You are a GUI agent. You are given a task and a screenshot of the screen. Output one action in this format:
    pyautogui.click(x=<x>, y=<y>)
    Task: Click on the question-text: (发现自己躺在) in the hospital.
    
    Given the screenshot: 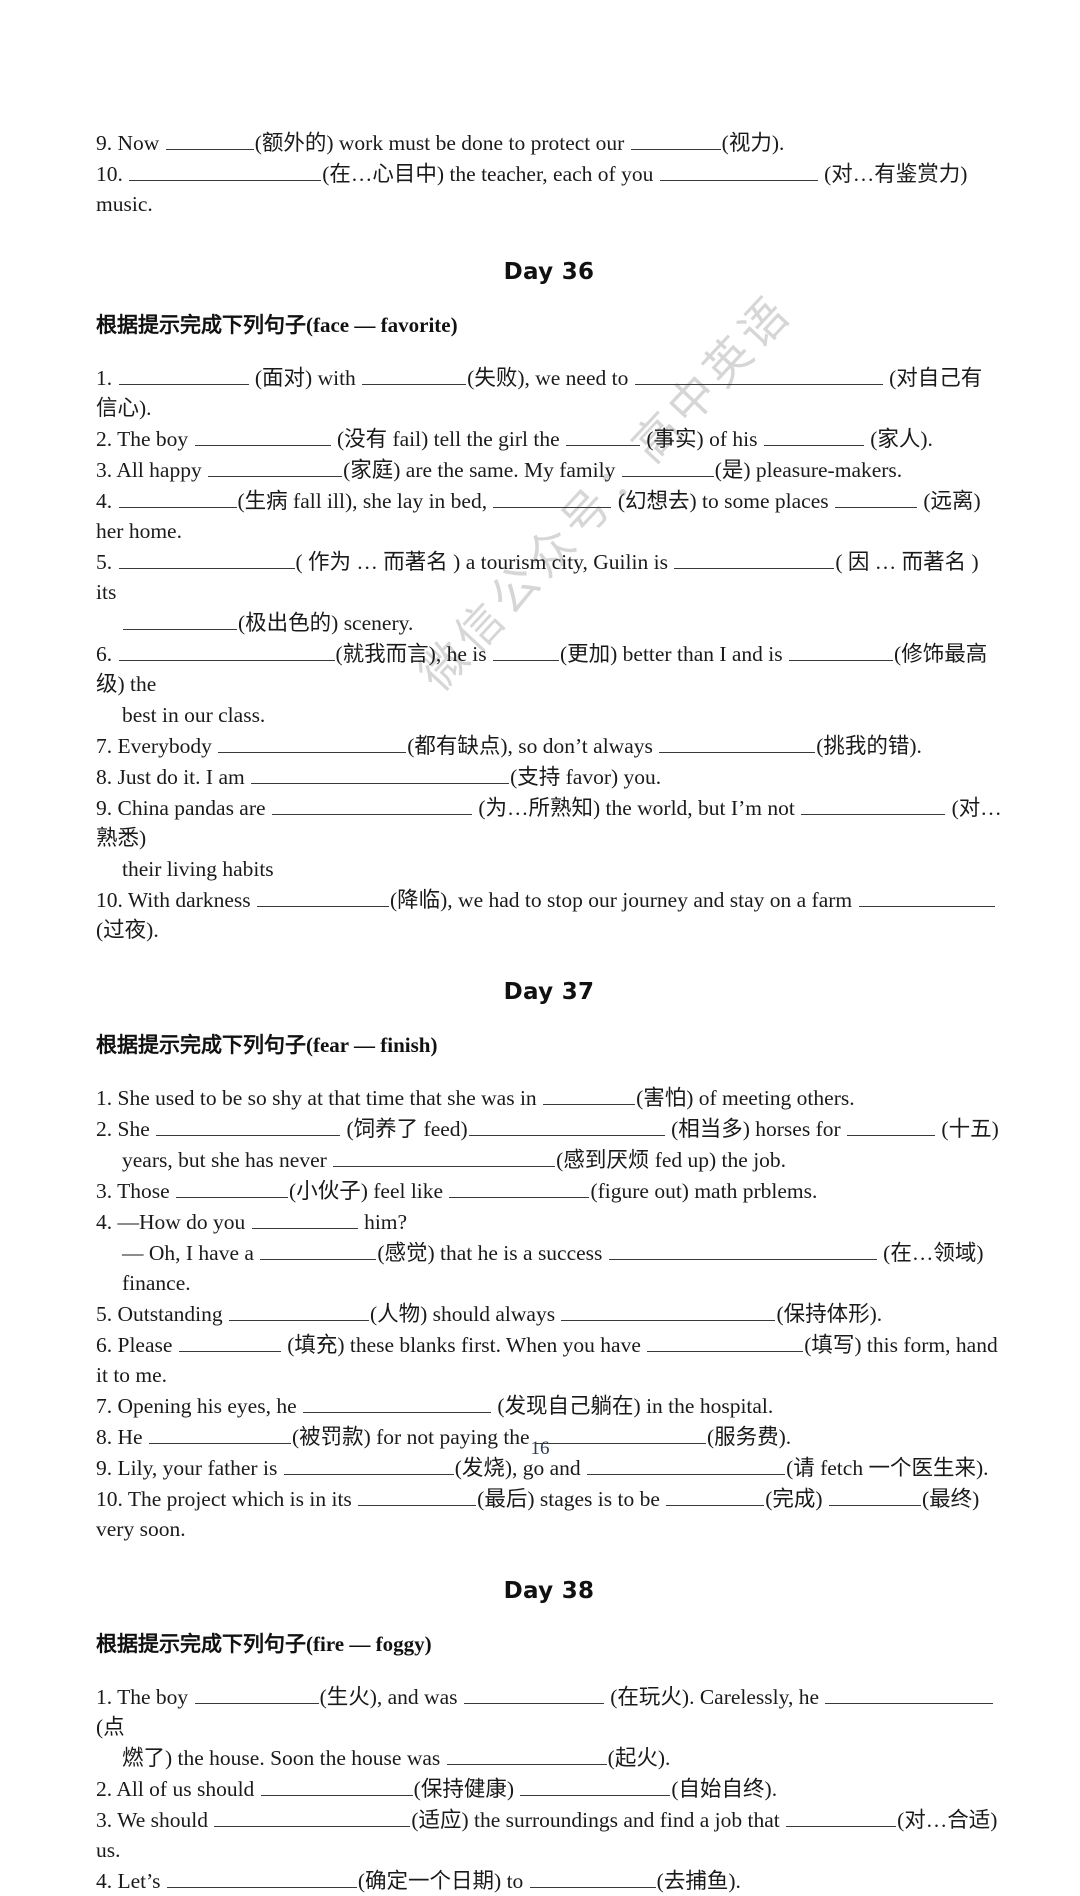 What is the action you would take?
    pyautogui.click(x=633, y=1406)
    